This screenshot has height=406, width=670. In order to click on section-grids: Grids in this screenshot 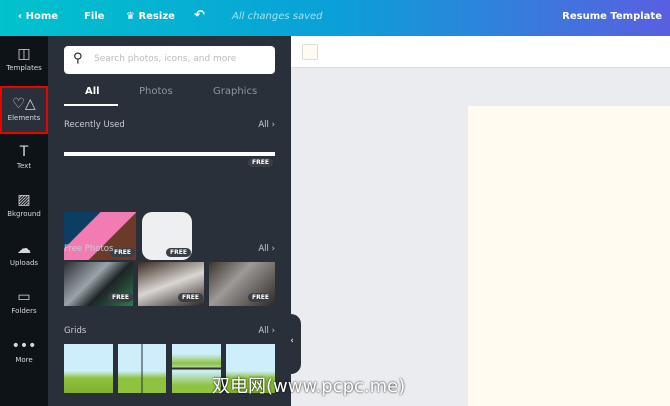, I will do `click(75, 331)`.